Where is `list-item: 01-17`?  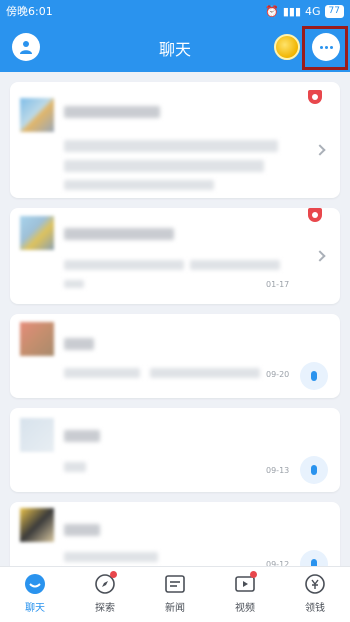 list-item: 01-17 is located at coordinates (175, 256).